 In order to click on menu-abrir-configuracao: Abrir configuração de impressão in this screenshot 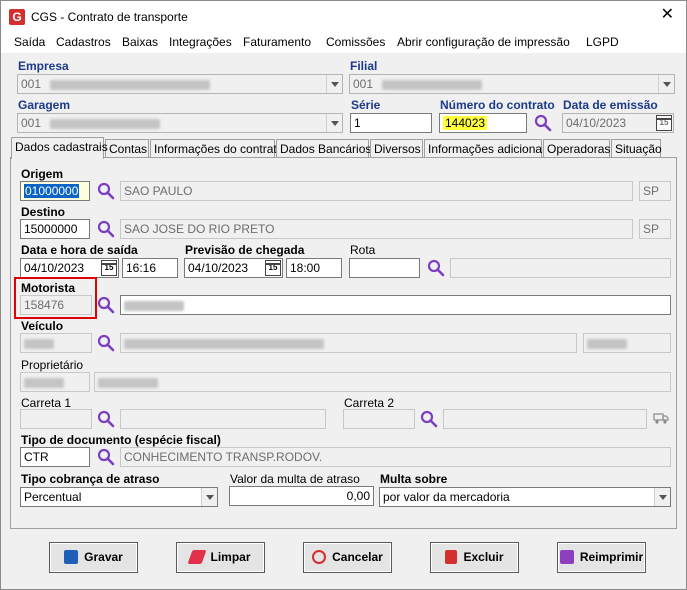, I will do `click(483, 42)`.